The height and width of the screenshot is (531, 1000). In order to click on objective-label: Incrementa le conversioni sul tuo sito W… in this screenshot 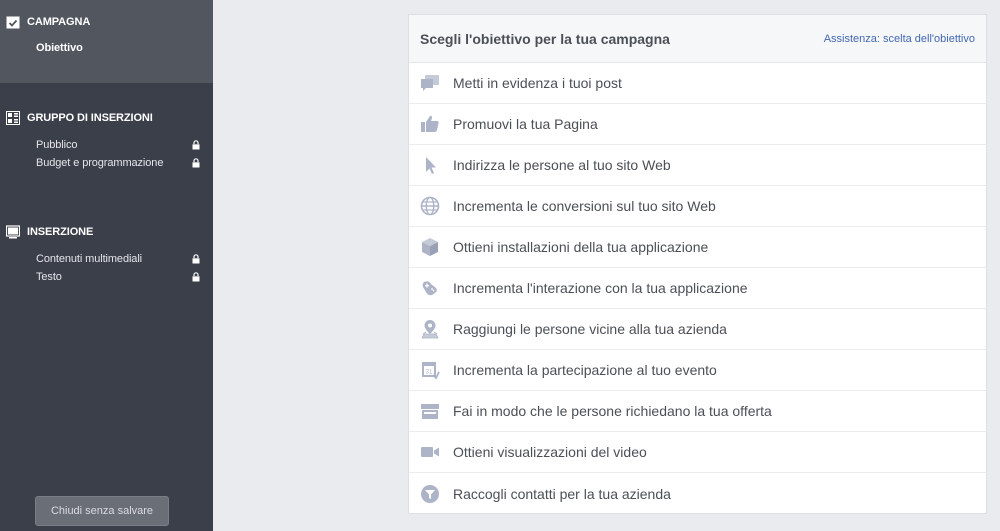, I will do `click(584, 206)`.